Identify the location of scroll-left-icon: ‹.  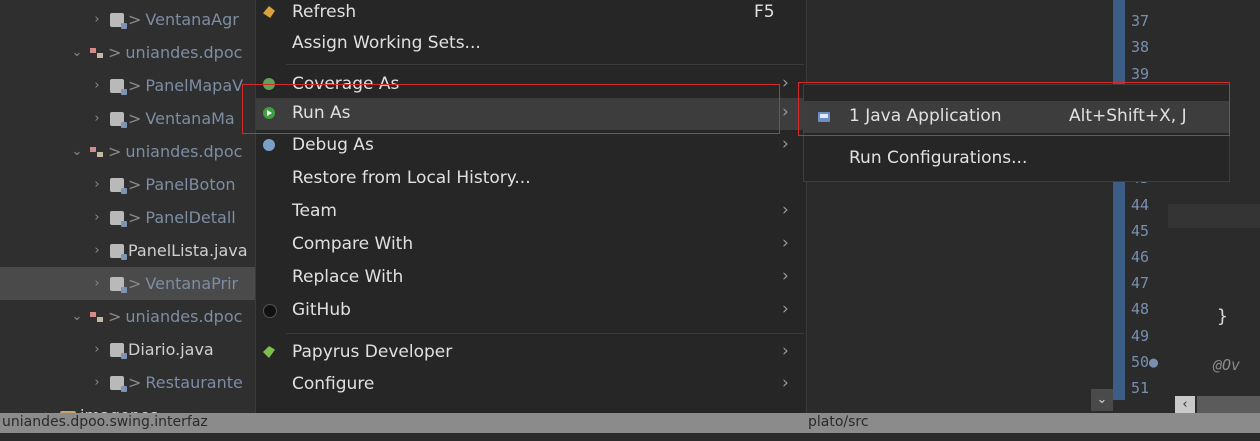
(1185, 404).